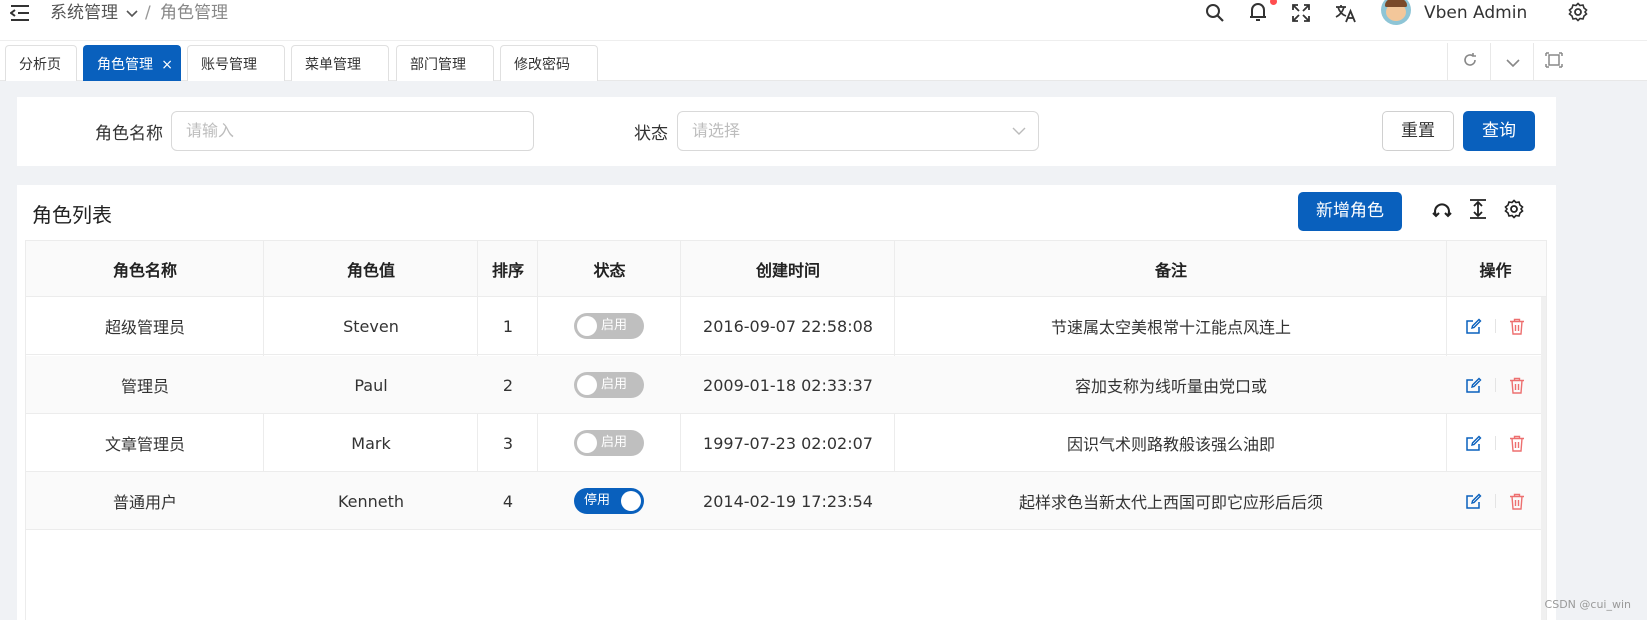 Image resolution: width=1647 pixels, height=620 pixels. I want to click on cell-role-value: Kenneth, so click(371, 501).